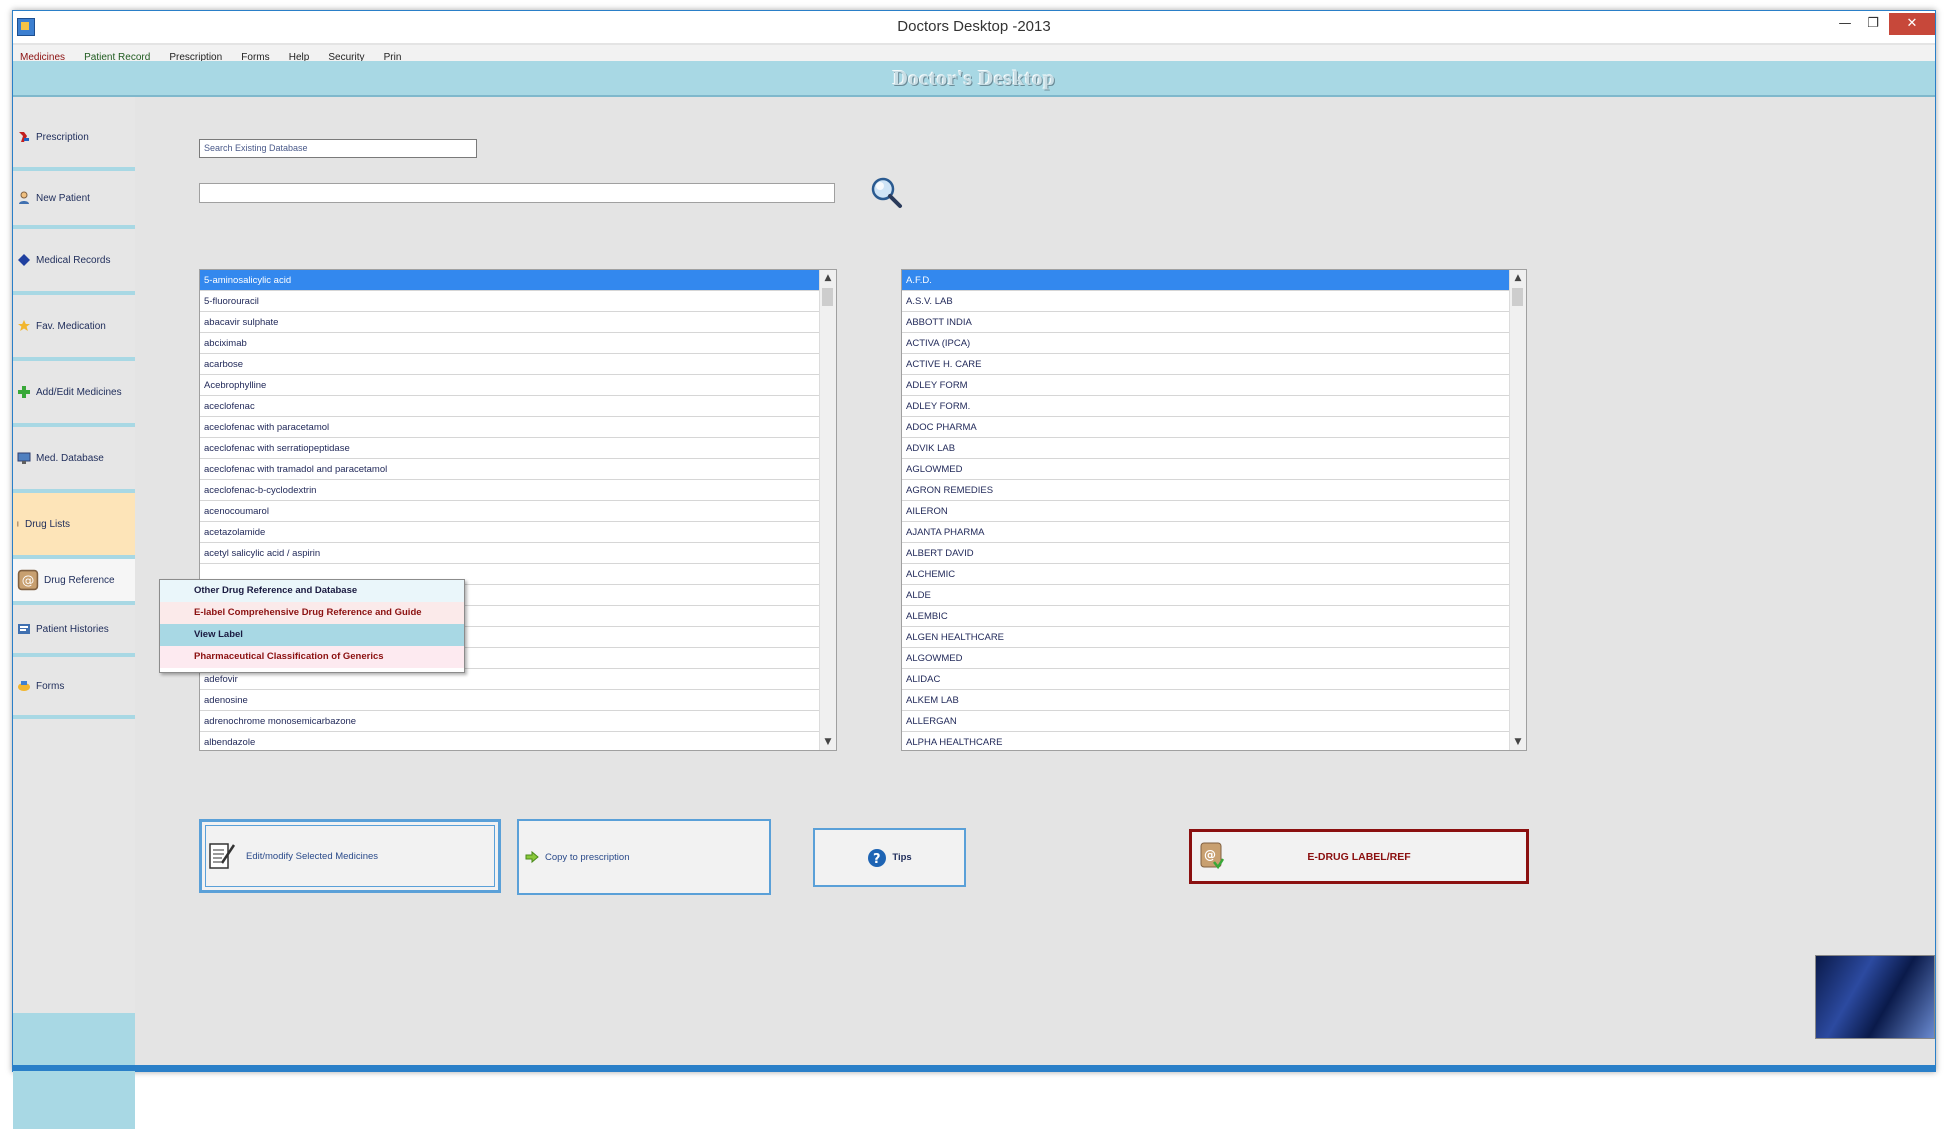 The height and width of the screenshot is (1129, 1952). What do you see at coordinates (1214, 385) in the screenshot?
I see `list-item: ADLEY FORM` at bounding box center [1214, 385].